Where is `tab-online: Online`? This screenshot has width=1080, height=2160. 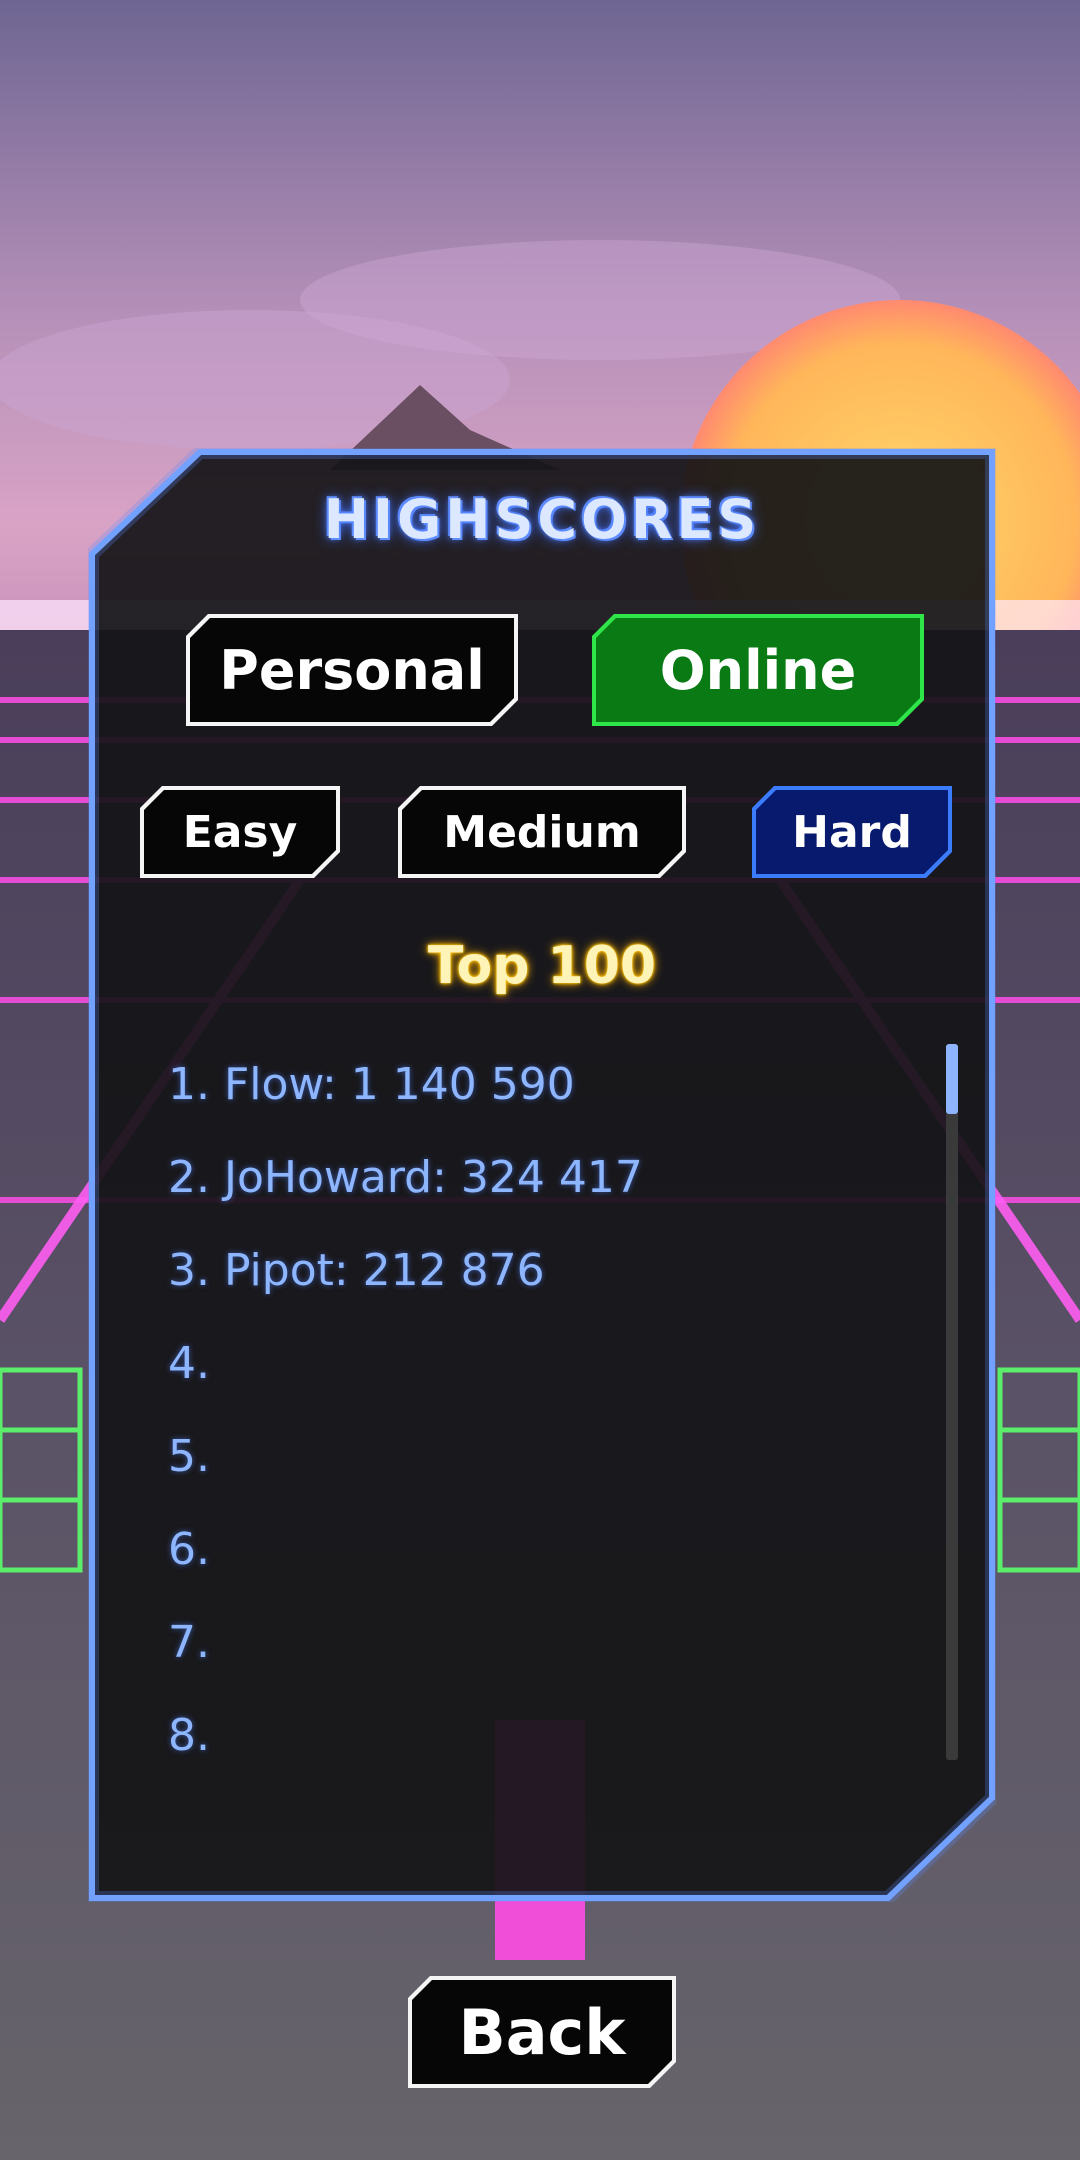 tab-online: Online is located at coordinates (758, 670).